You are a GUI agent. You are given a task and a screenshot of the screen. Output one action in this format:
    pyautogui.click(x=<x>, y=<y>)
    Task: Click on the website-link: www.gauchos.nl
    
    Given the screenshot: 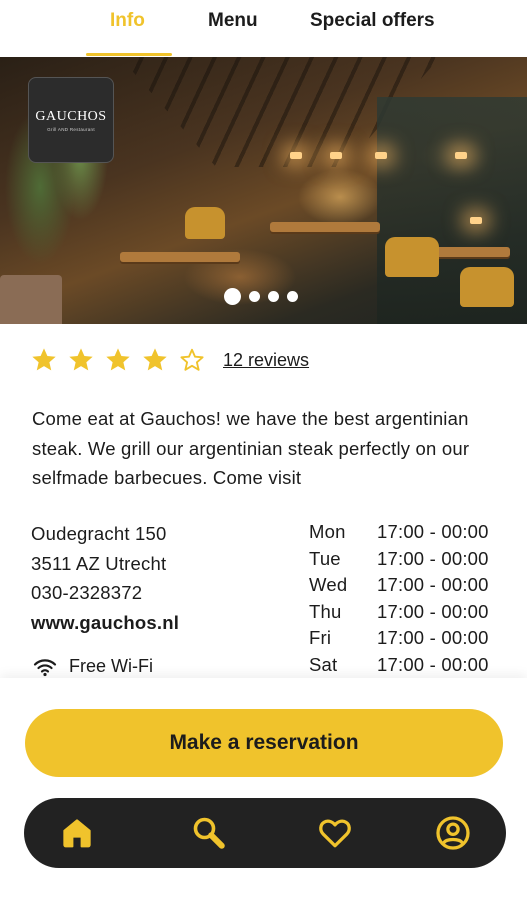 What is the action you would take?
    pyautogui.click(x=105, y=623)
    